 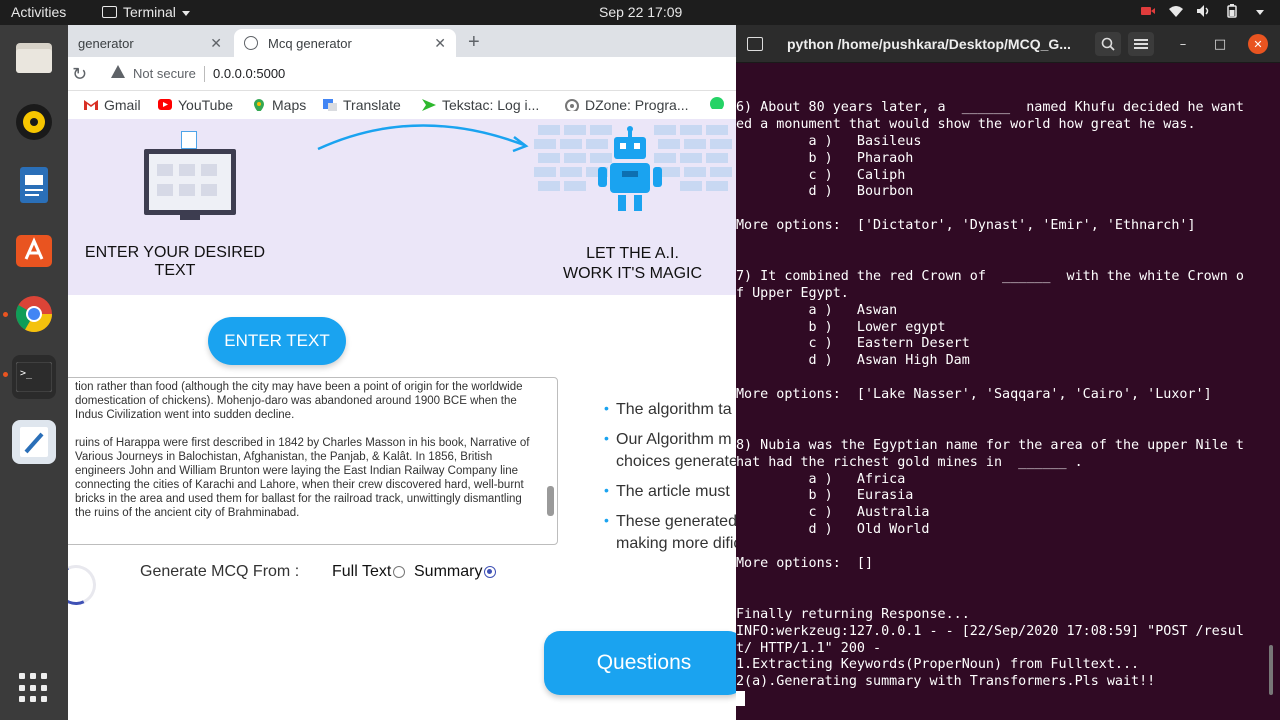 What do you see at coordinates (805, 564) in the screenshot?
I see `terminal-line: More options: []` at bounding box center [805, 564].